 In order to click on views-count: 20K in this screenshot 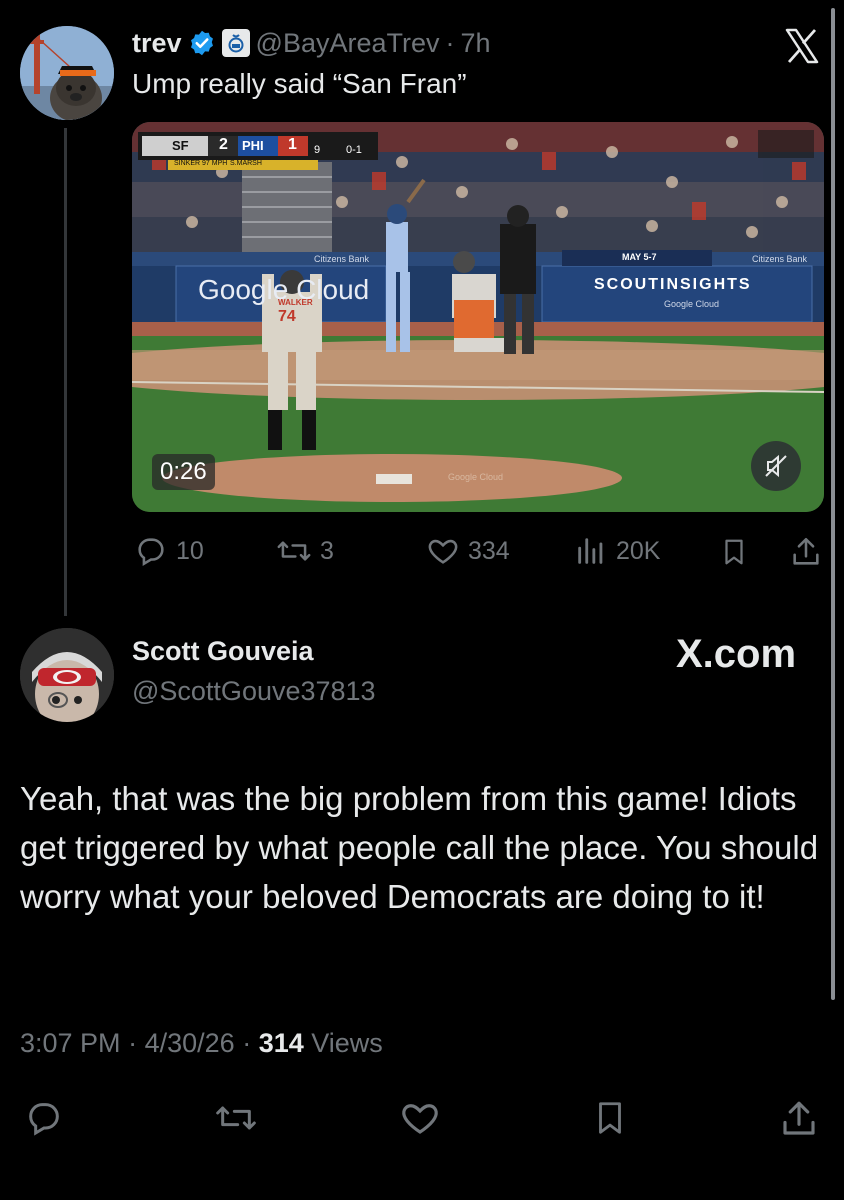, I will do `click(638, 550)`.